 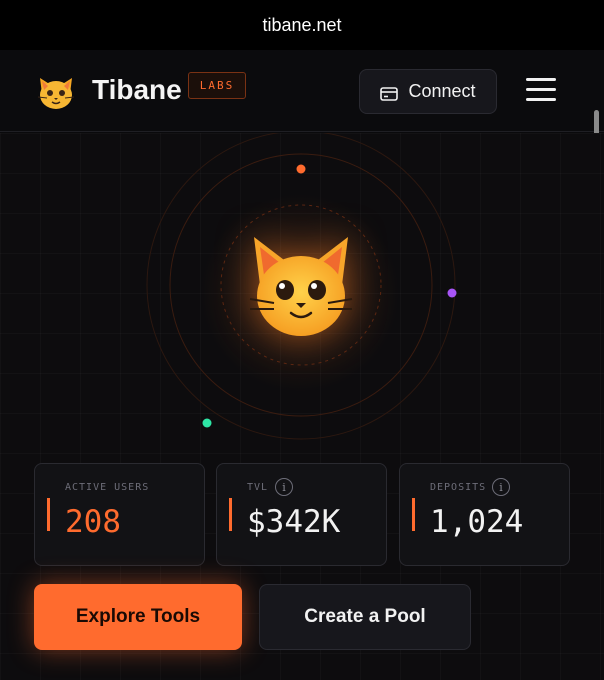 I want to click on url-text: tibane.net, so click(x=302, y=24).